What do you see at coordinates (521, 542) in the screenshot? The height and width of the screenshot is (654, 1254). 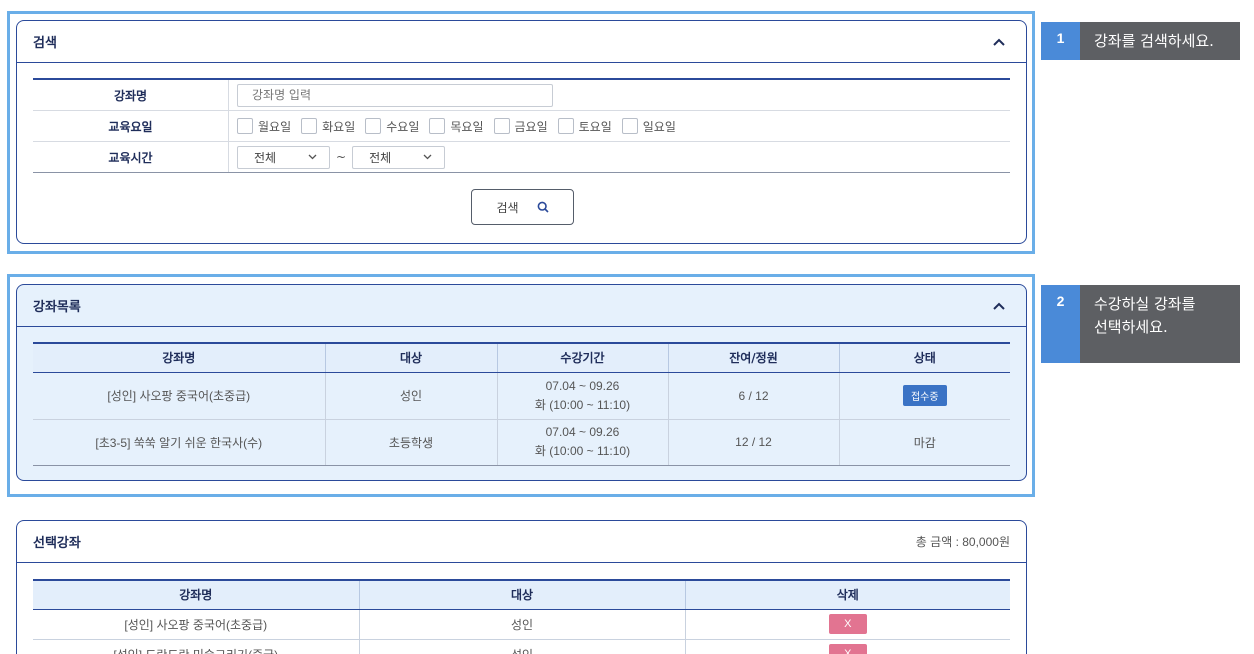 I see `selected-courses-panel-header: 선택강좌 총 금액 : 80,000원` at bounding box center [521, 542].